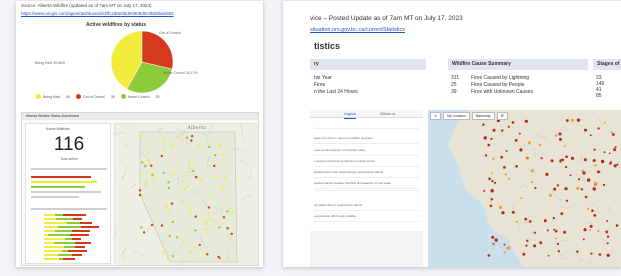  I want to click on basemap-button: Basemap, so click(483, 116).